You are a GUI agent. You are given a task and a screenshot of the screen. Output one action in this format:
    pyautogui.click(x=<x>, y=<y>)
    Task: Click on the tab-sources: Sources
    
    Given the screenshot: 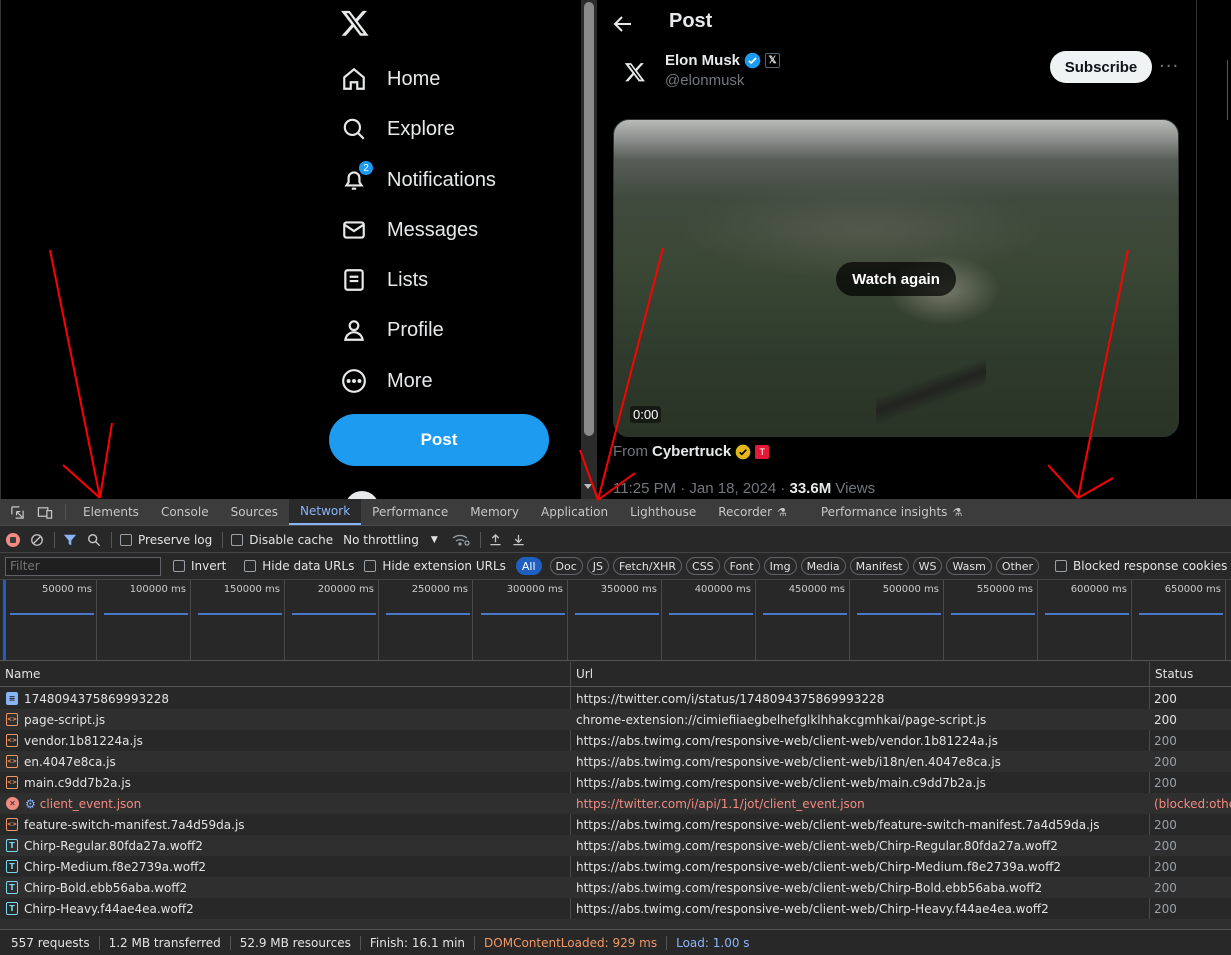 What is the action you would take?
    pyautogui.click(x=254, y=512)
    